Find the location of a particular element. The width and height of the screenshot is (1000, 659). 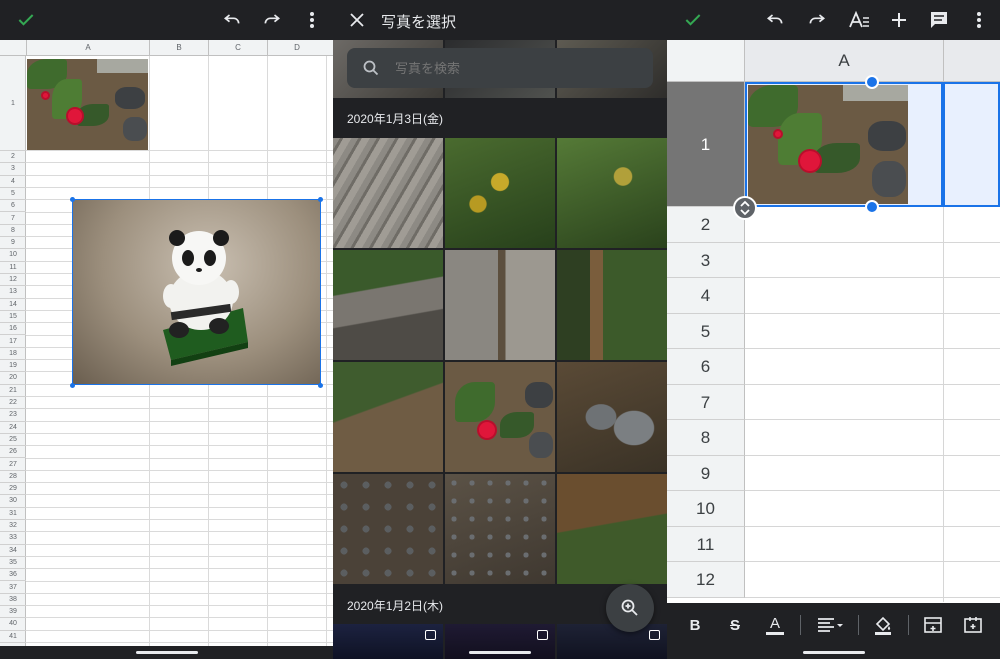

row-header-37: 37 is located at coordinates (13, 588).